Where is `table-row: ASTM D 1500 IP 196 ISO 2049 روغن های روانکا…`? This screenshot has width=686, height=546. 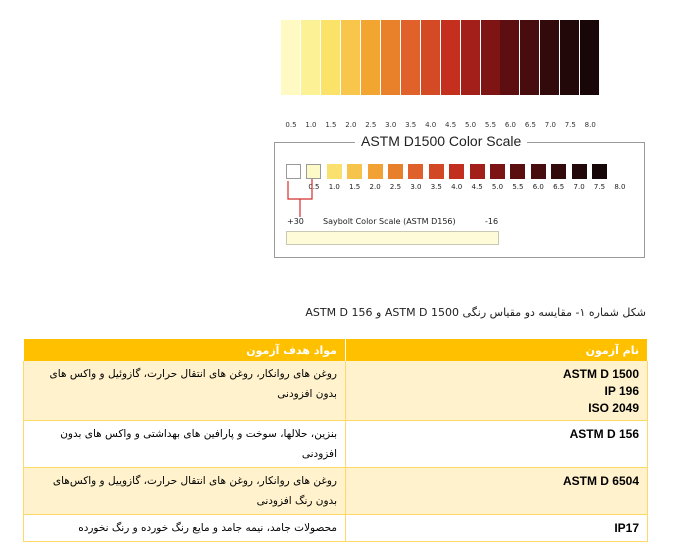 table-row: ASTM D 1500 IP 196 ISO 2049 روغن های روانکا… is located at coordinates (335, 391).